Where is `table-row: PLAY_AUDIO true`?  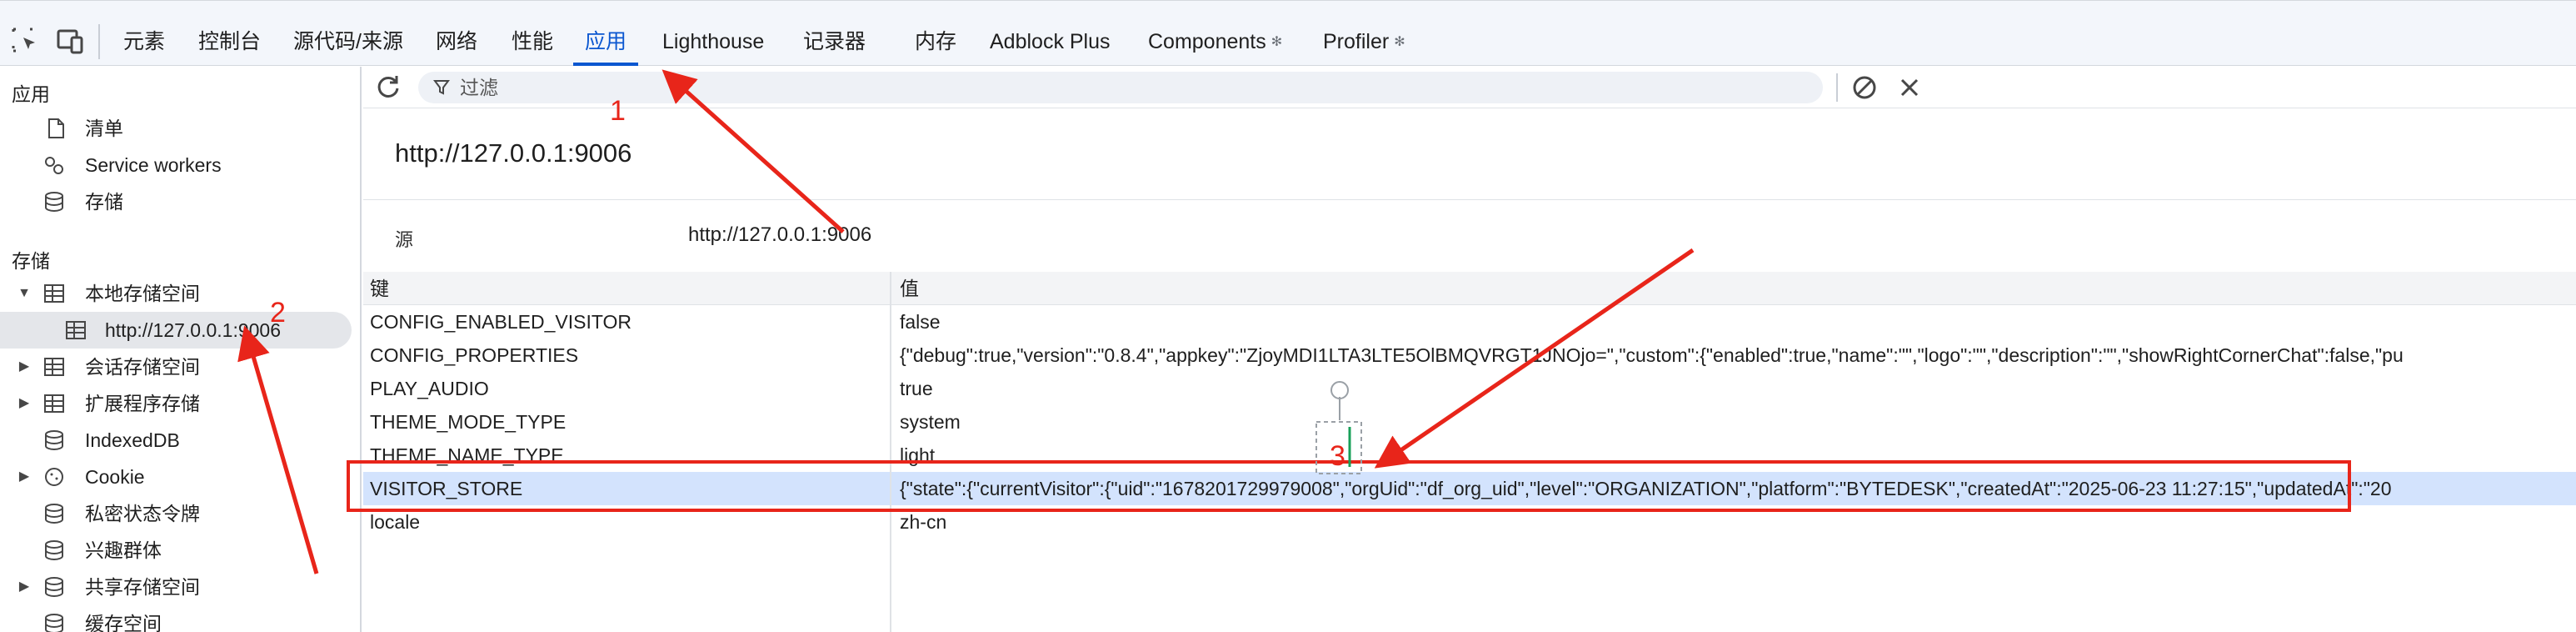
table-row: PLAY_AUDIO true is located at coordinates (1469, 388).